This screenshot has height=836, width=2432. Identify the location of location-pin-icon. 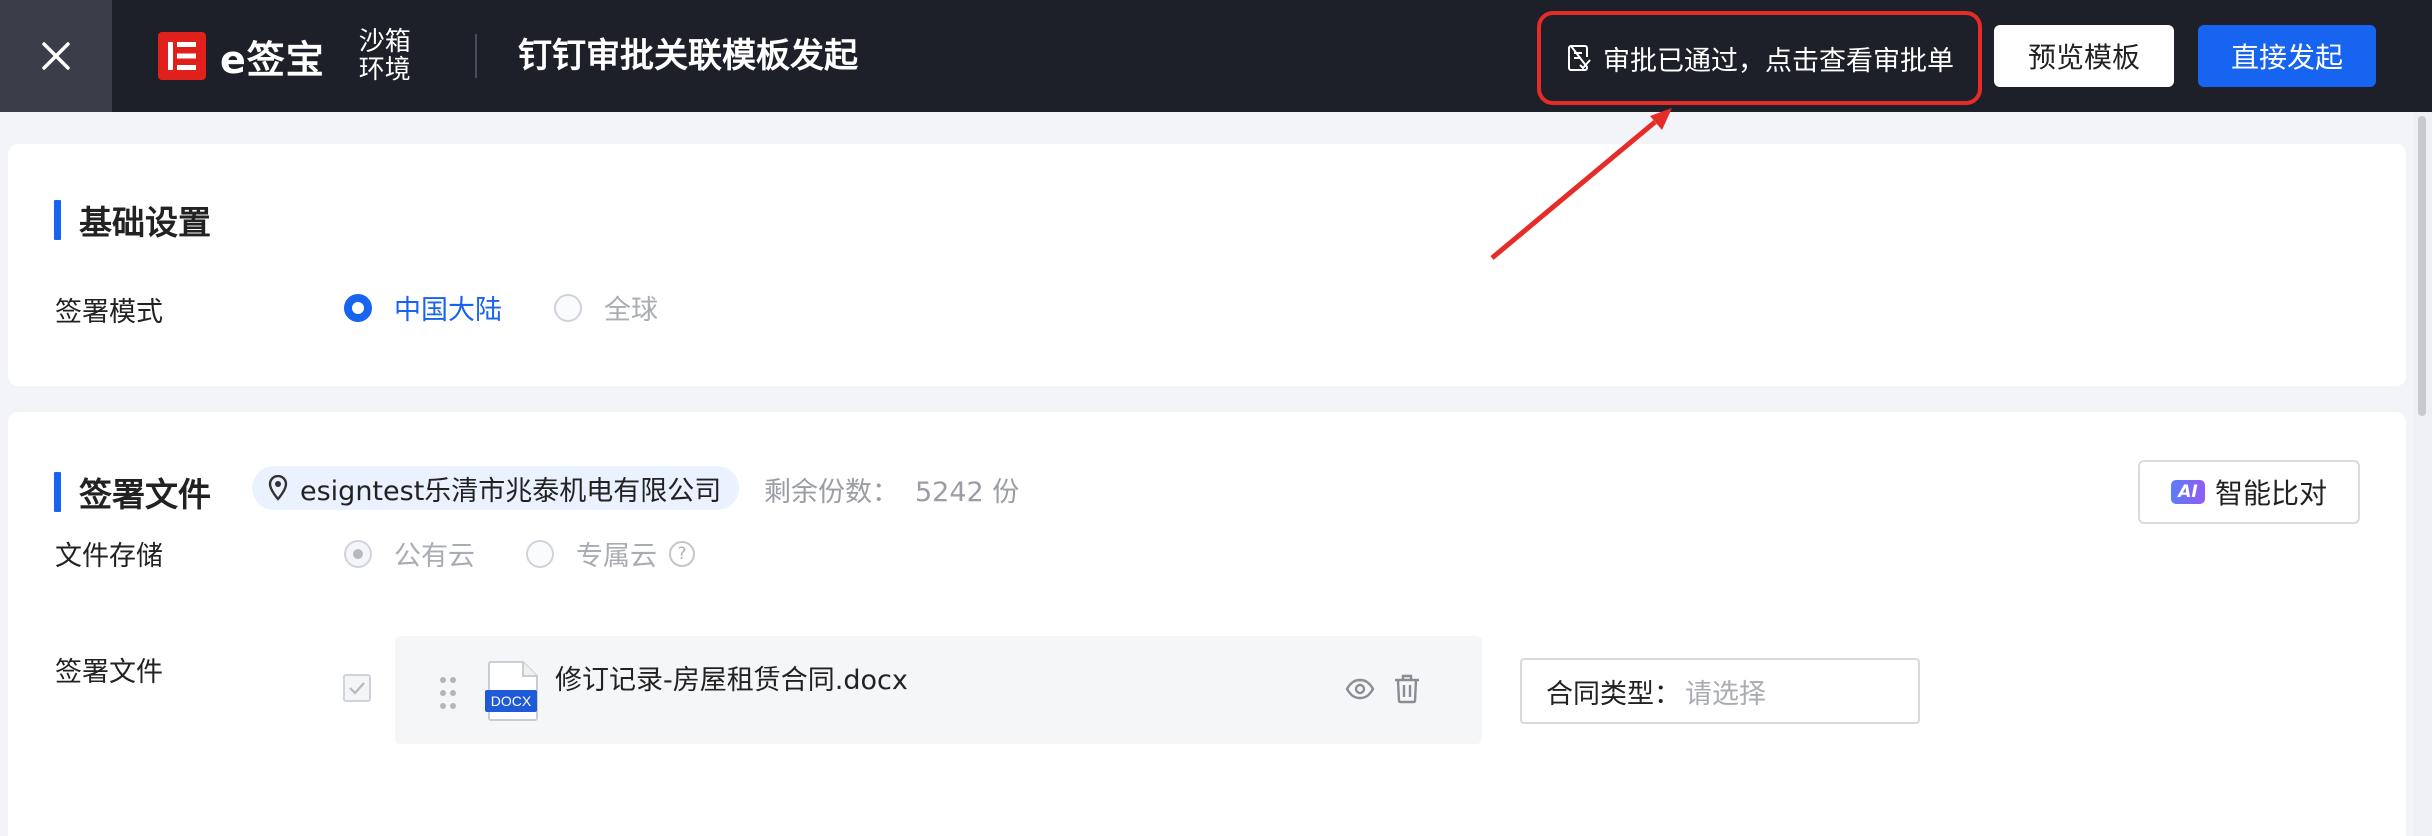
(278, 488).